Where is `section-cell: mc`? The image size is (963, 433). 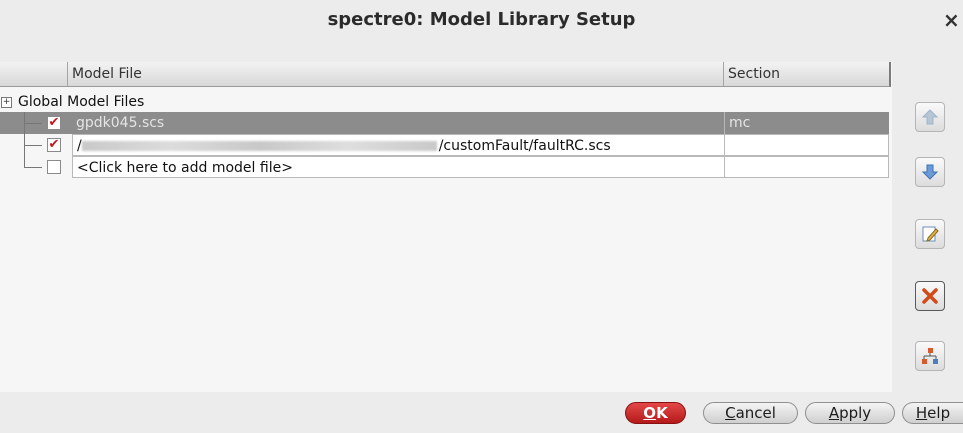
section-cell: mc is located at coordinates (806, 123).